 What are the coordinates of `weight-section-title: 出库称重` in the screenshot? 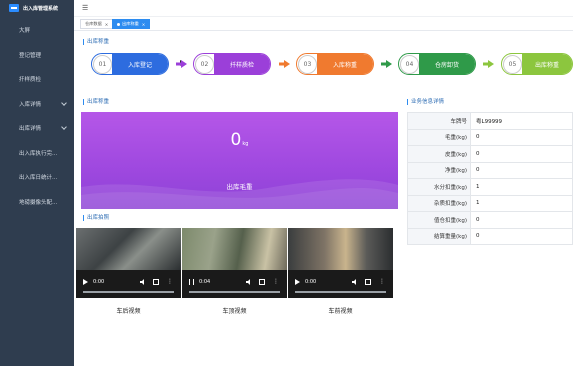 It's located at (96, 102).